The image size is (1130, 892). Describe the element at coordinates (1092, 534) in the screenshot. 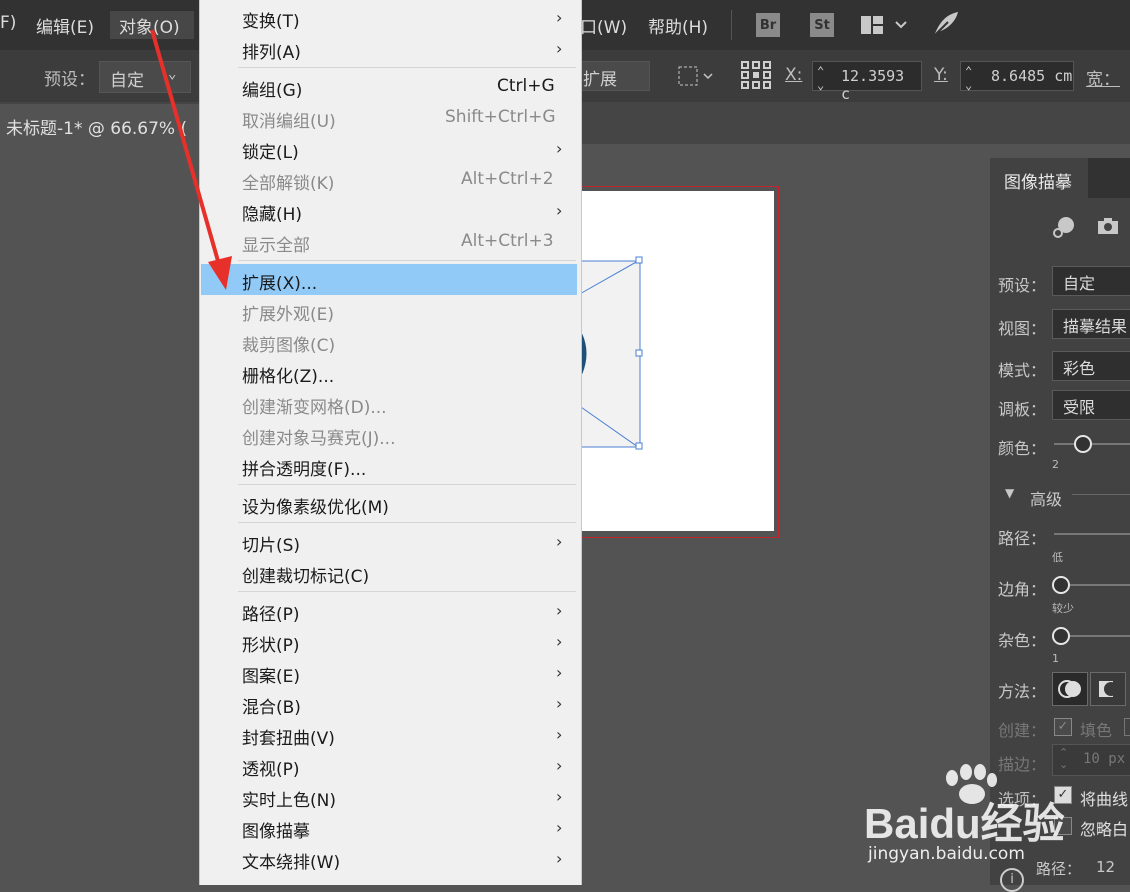

I see `paths-slider` at that location.